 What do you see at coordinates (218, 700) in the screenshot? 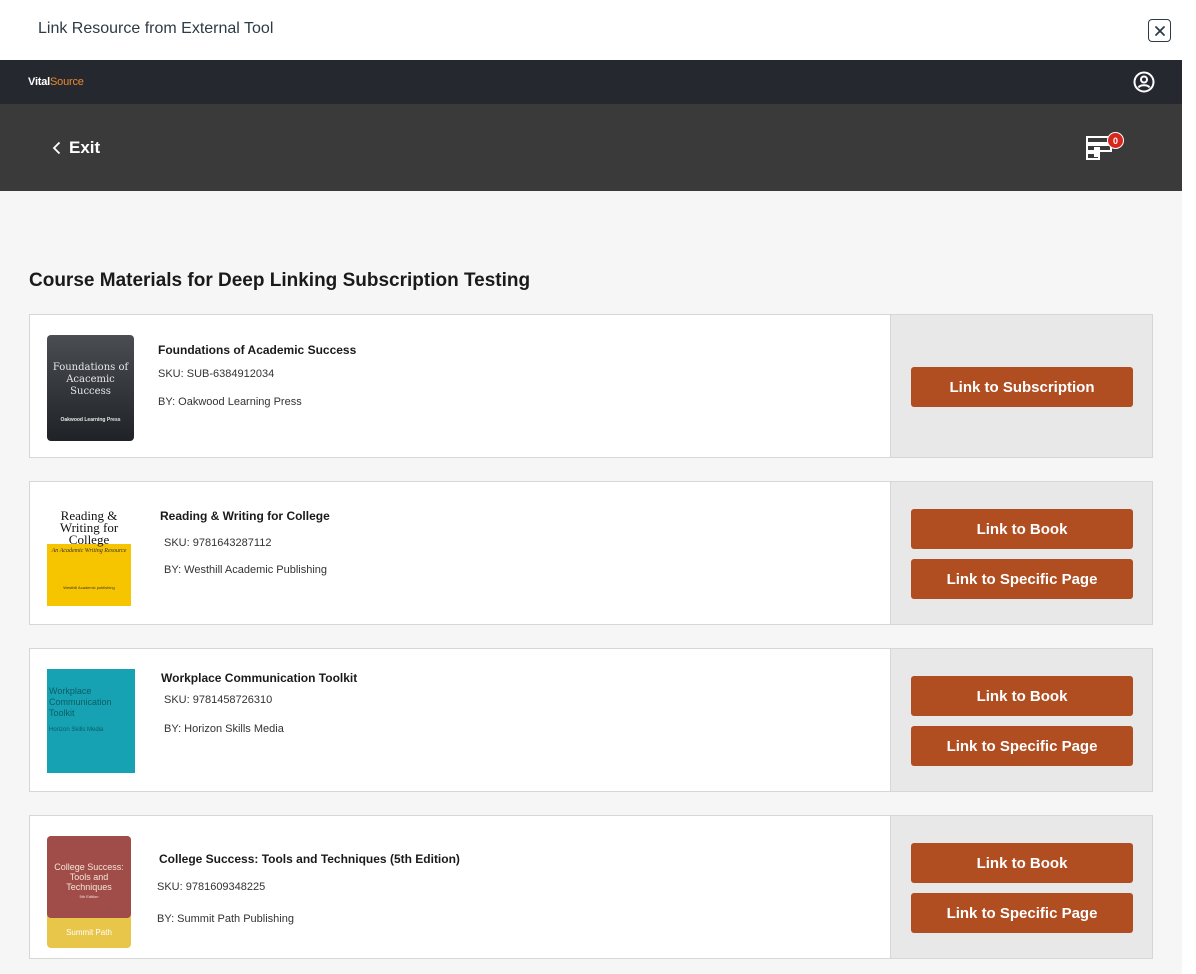
I see `book-sku: SKU: 9781458726310` at bounding box center [218, 700].